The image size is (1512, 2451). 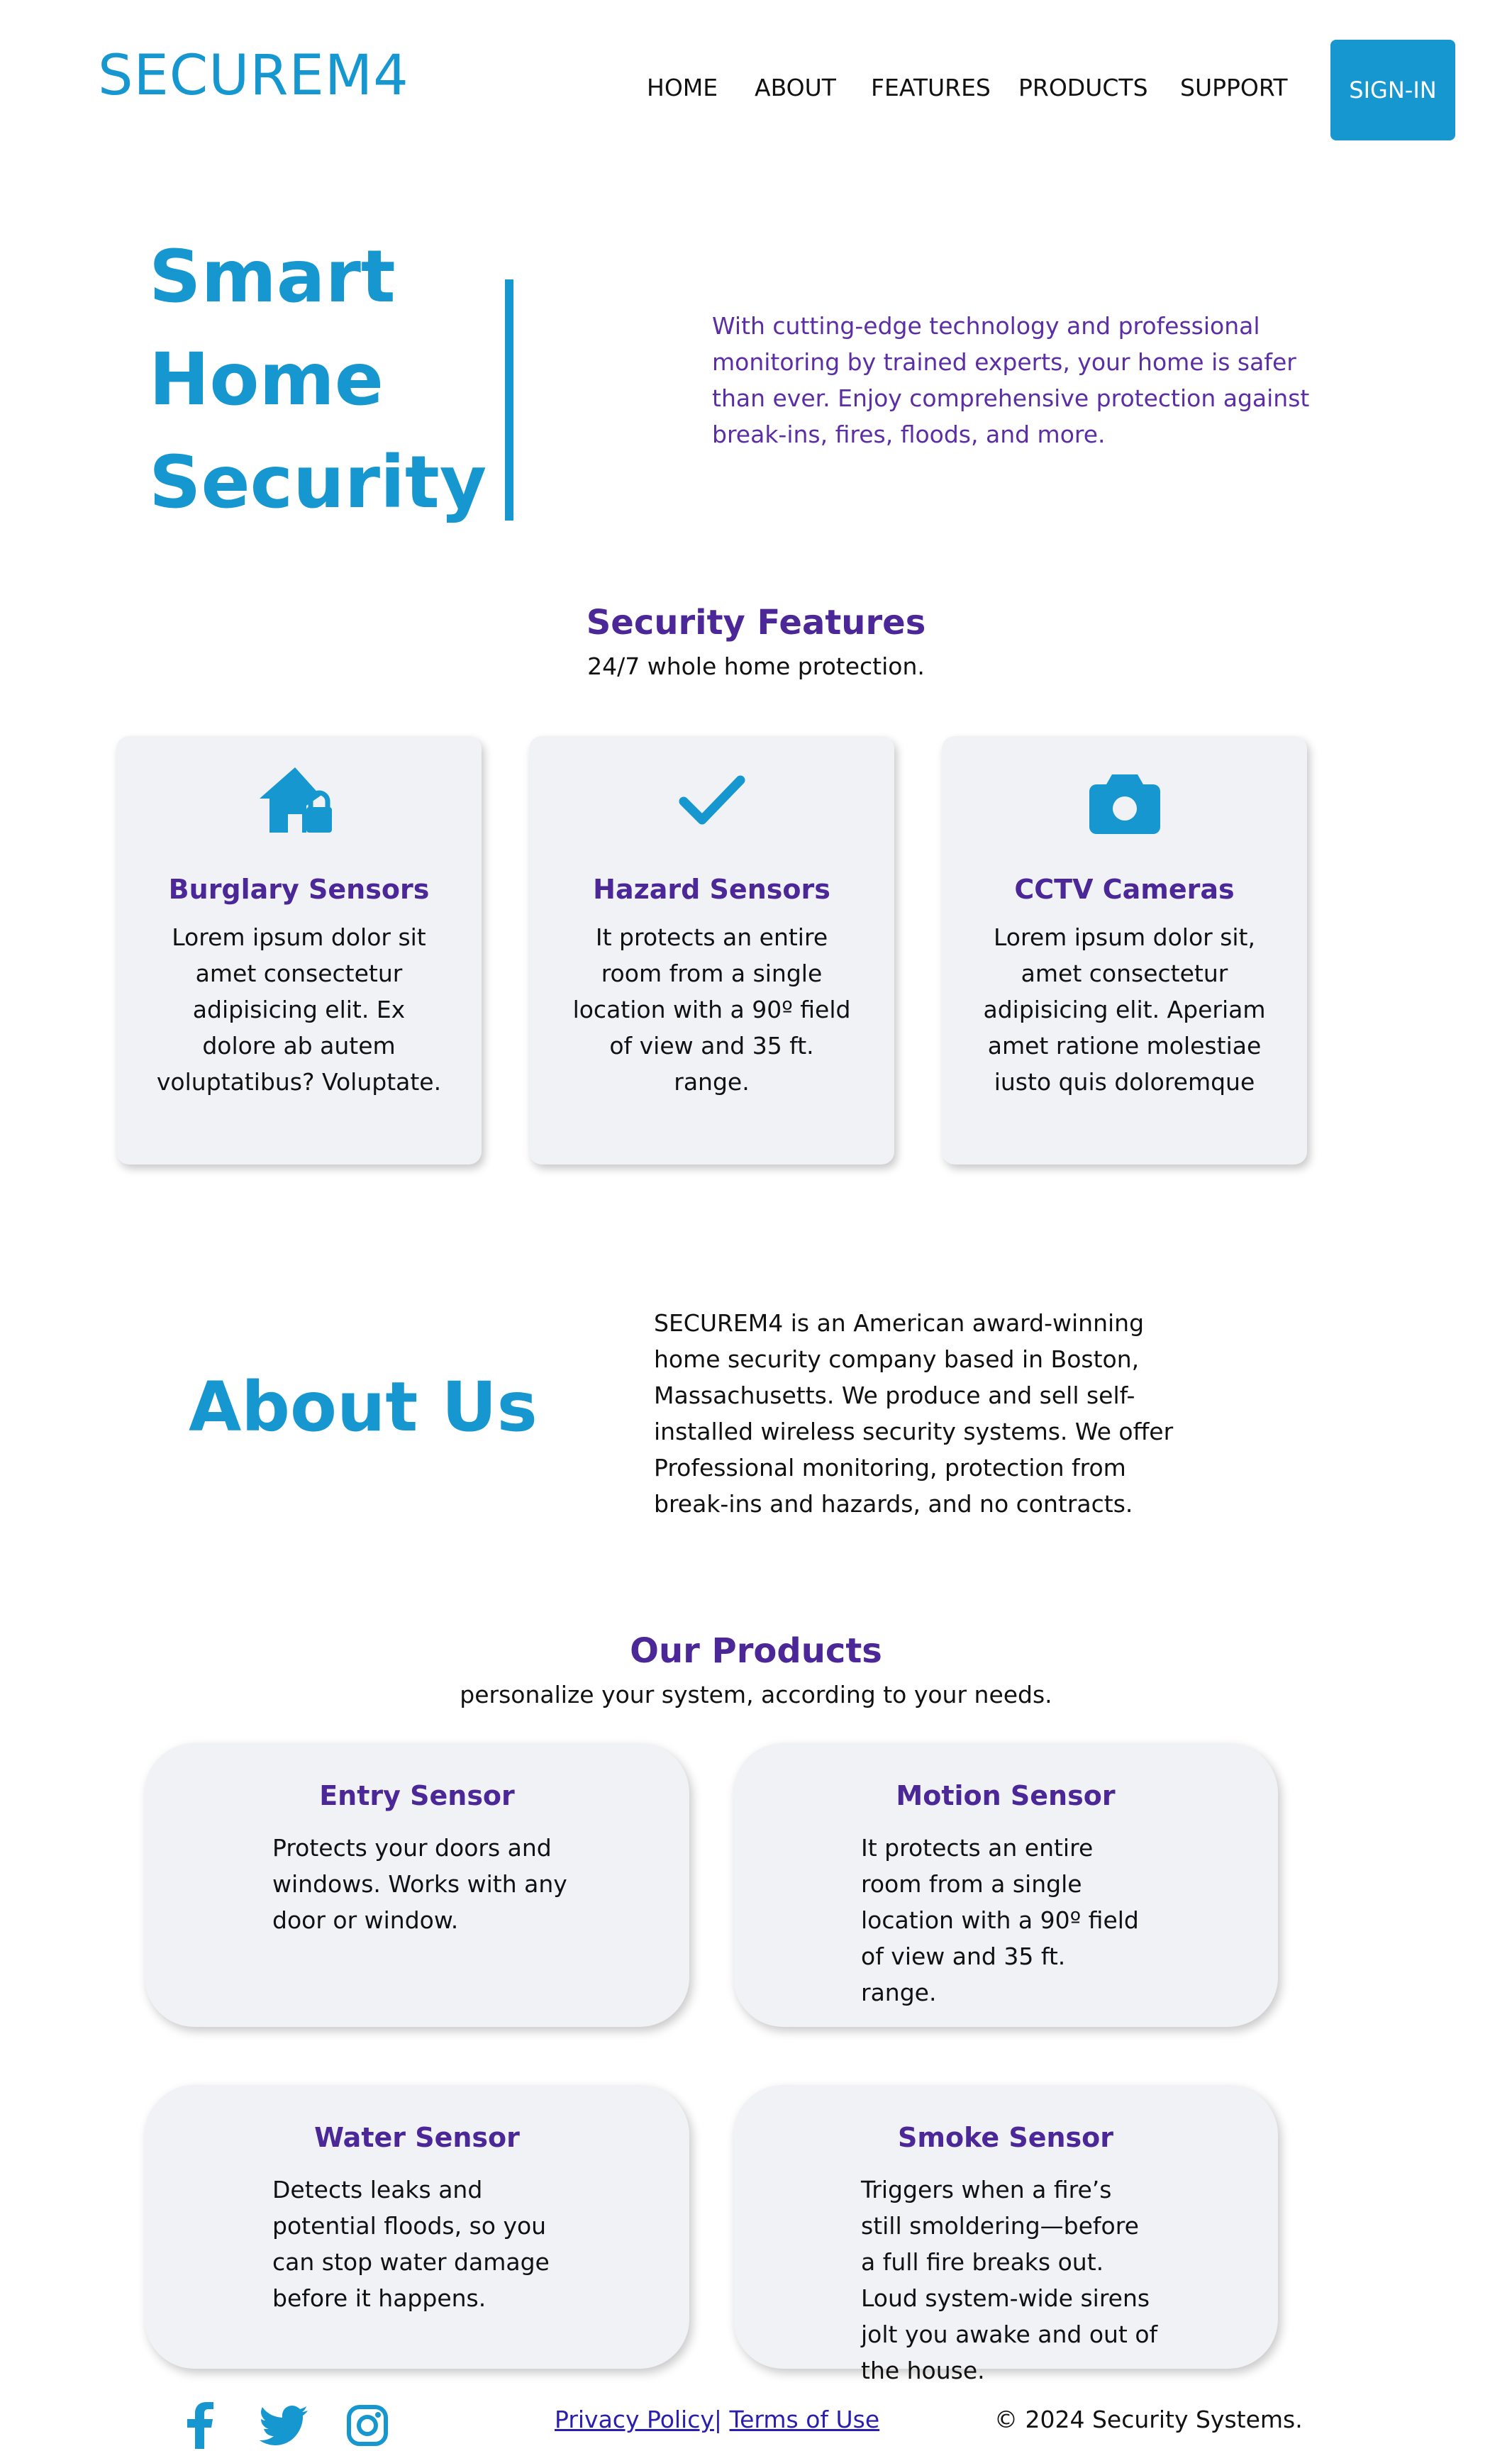 What do you see at coordinates (253, 76) in the screenshot?
I see `site-logo: SECUREM4` at bounding box center [253, 76].